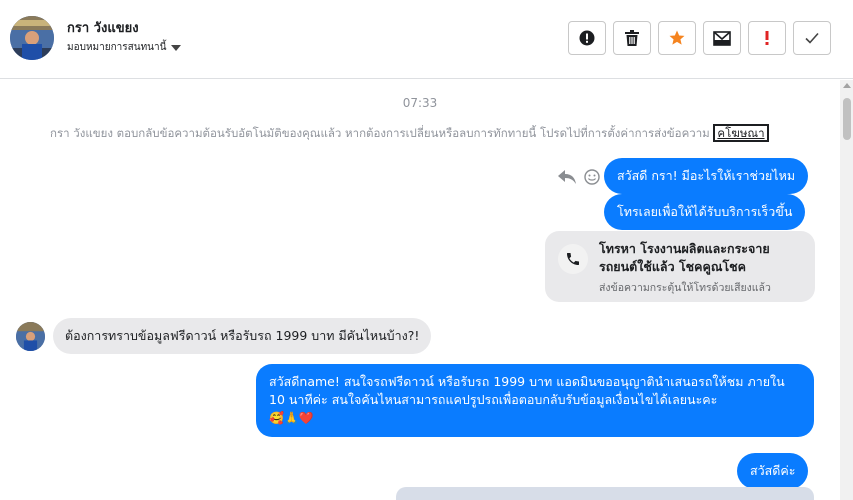 The image size is (853, 500). Describe the element at coordinates (685, 288) in the screenshot. I see `call-card-subtitle: ส่งข้อความกระตุ้นให้โทรด้วยเสียงแล้ว` at that location.